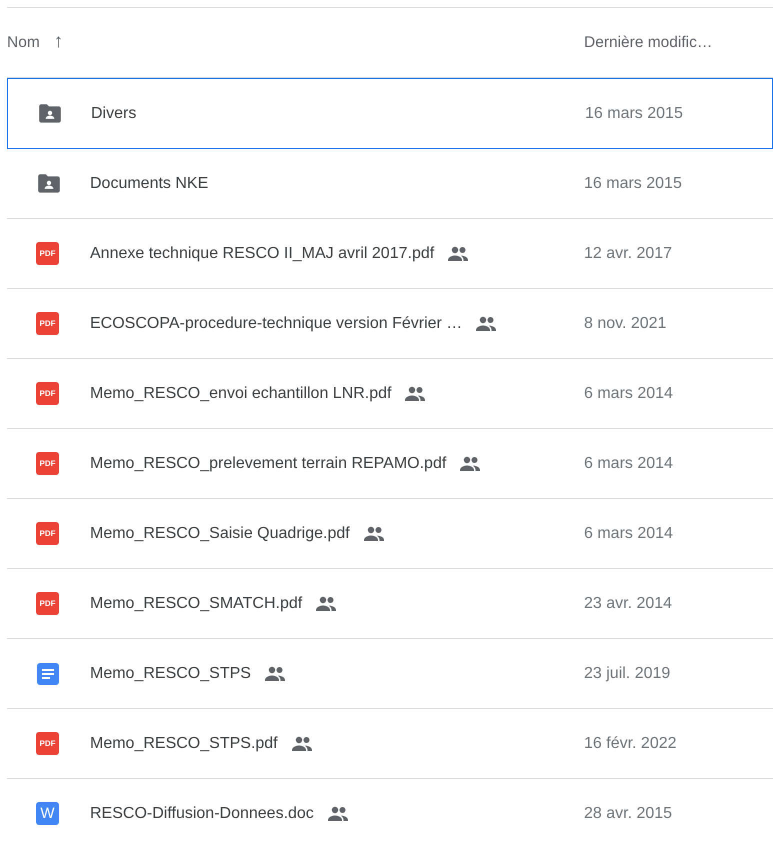 This screenshot has width=773, height=841. Describe the element at coordinates (625, 324) in the screenshot. I see `modified-date: 8 nov. 2021` at that location.